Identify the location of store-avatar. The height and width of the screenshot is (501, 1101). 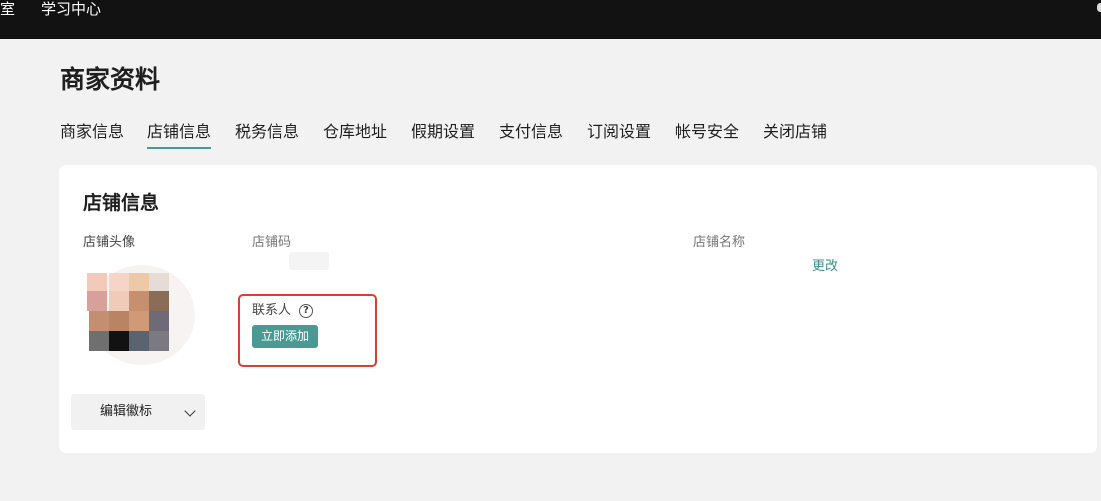
(139, 318).